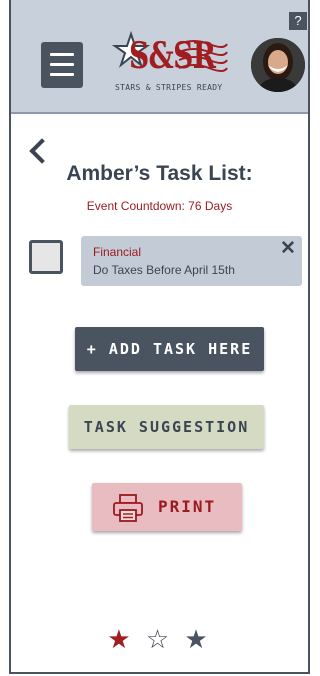  Describe the element at coordinates (46, 257) in the screenshot. I see `task-checkbox` at that location.